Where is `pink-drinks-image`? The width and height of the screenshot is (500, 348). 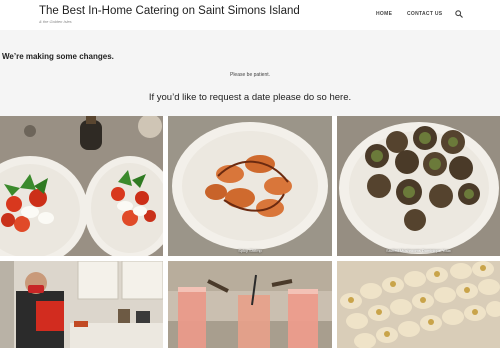
pink-drinks-image is located at coordinates (250, 304).